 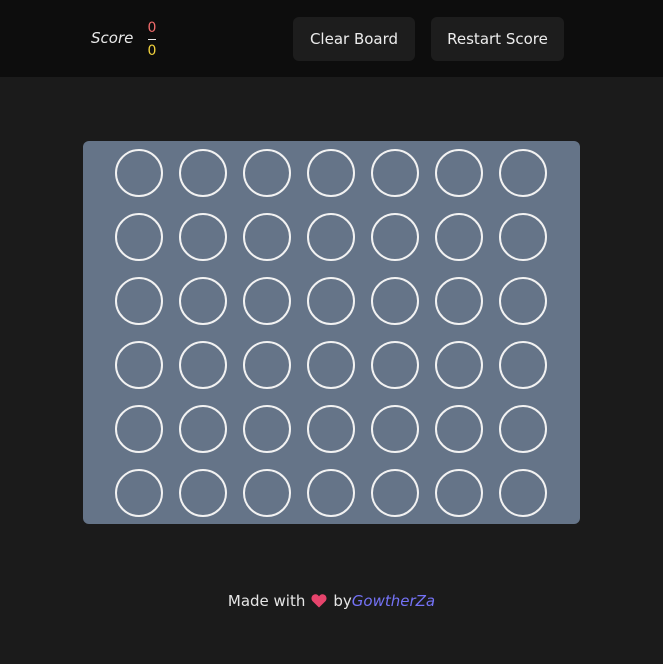 What do you see at coordinates (354, 39) in the screenshot?
I see `clear-board-button: Clear Board` at bounding box center [354, 39].